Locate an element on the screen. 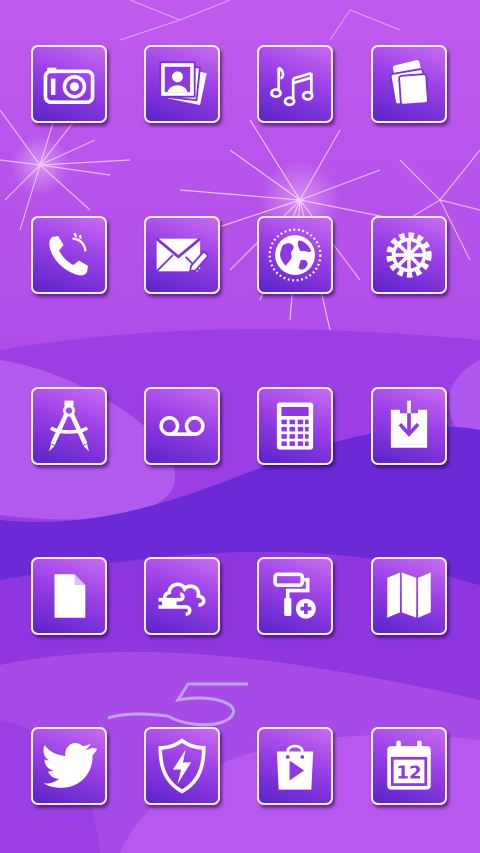 The width and height of the screenshot is (480, 853). voicemail-app-button is located at coordinates (182, 426).